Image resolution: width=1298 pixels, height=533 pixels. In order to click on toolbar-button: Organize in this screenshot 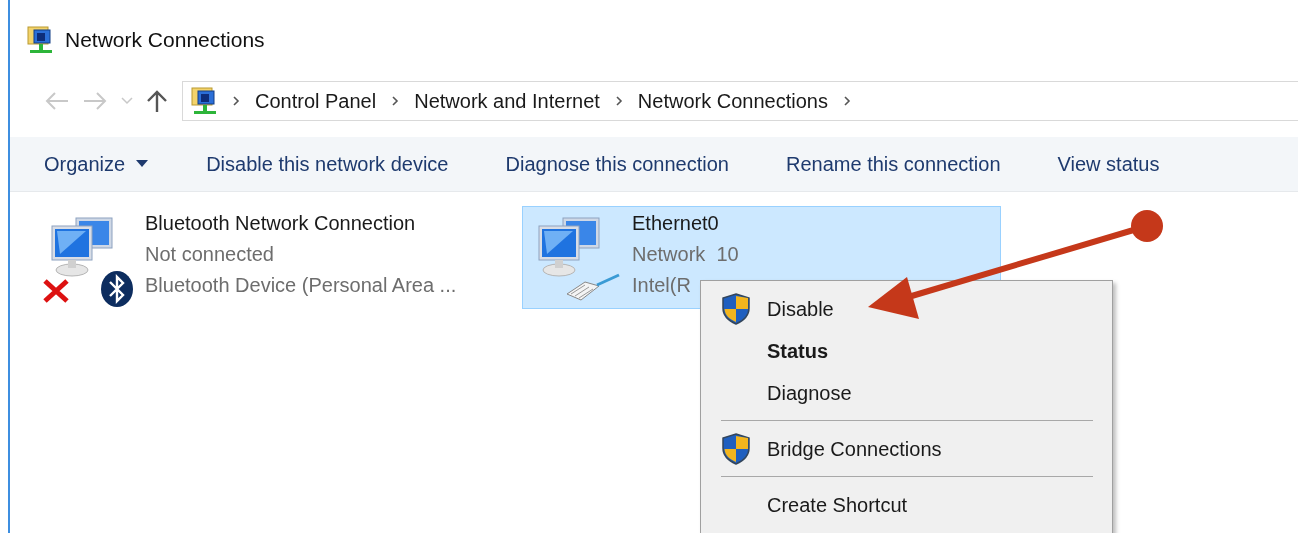, I will do `click(97, 164)`.